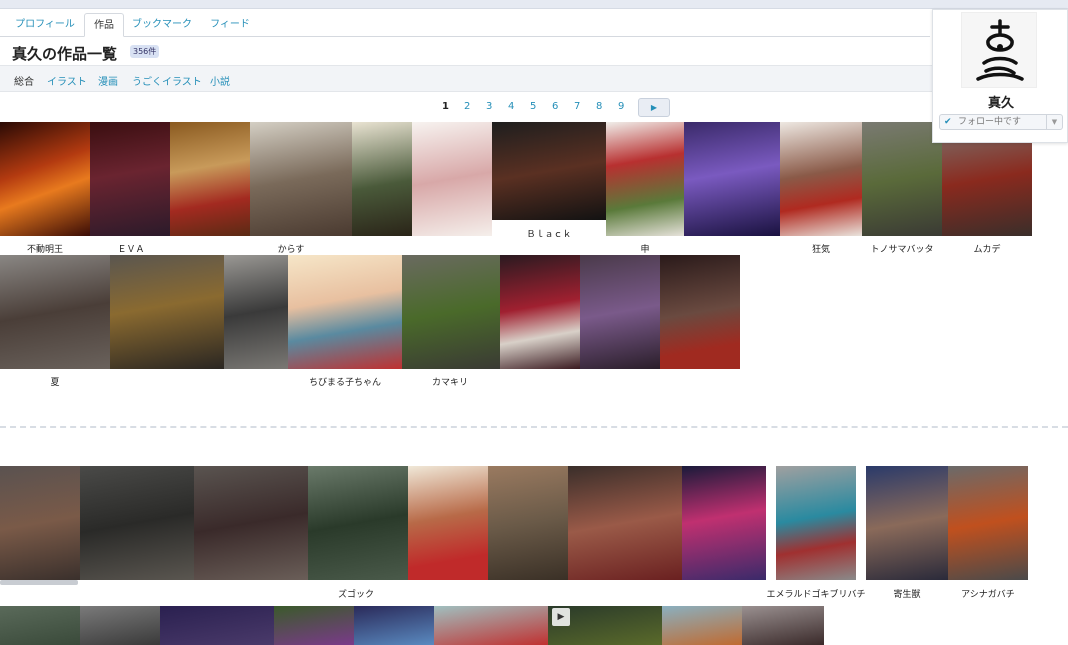  I want to click on filter-manga: 漫画, so click(108, 80).